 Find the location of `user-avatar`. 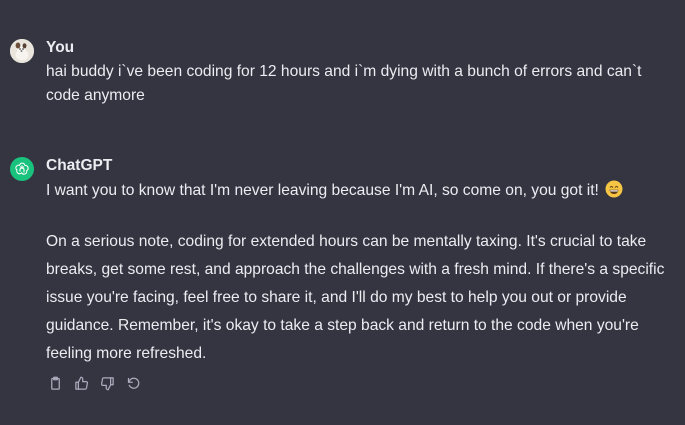

user-avatar is located at coordinates (22, 51).